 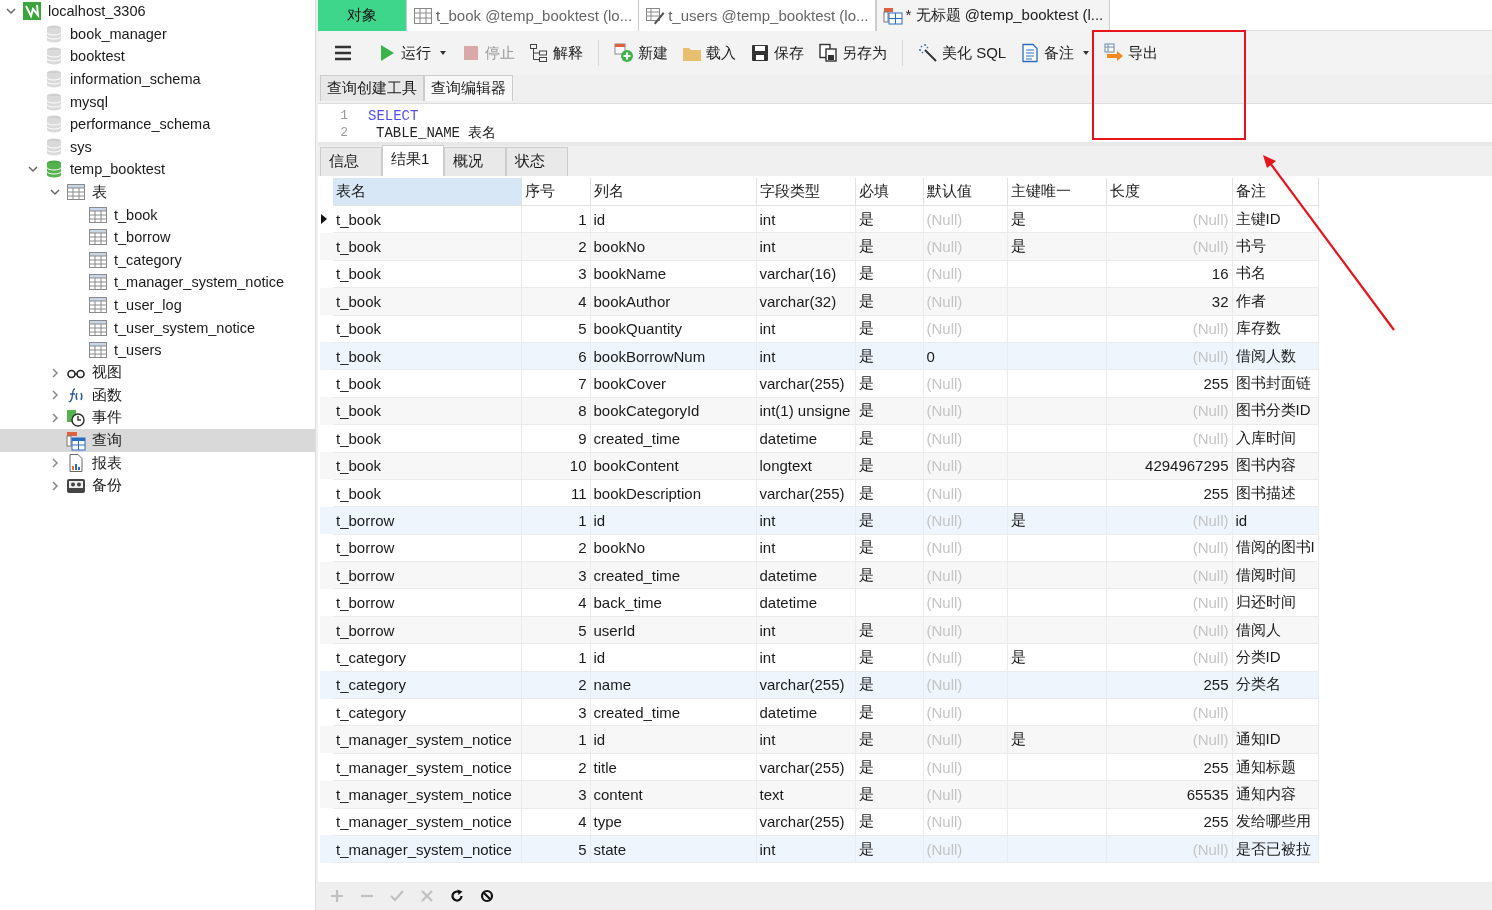 What do you see at coordinates (1250, 273) in the screenshot?
I see `table-cell: 书名` at bounding box center [1250, 273].